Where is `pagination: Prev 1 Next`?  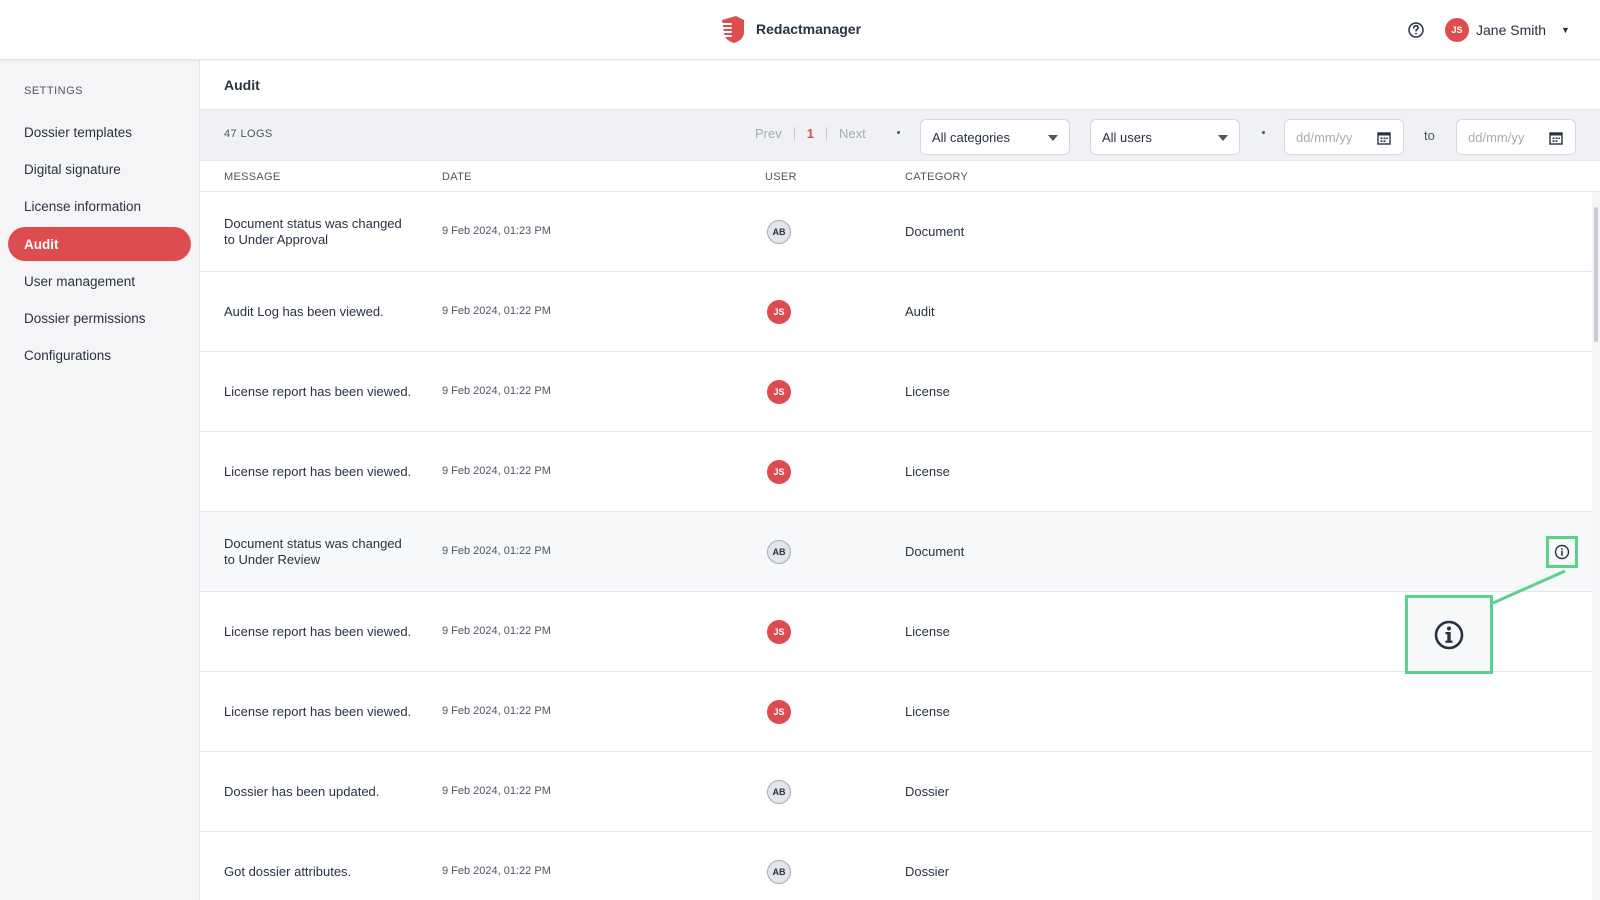 pagination: Prev 1 Next is located at coordinates (810, 133).